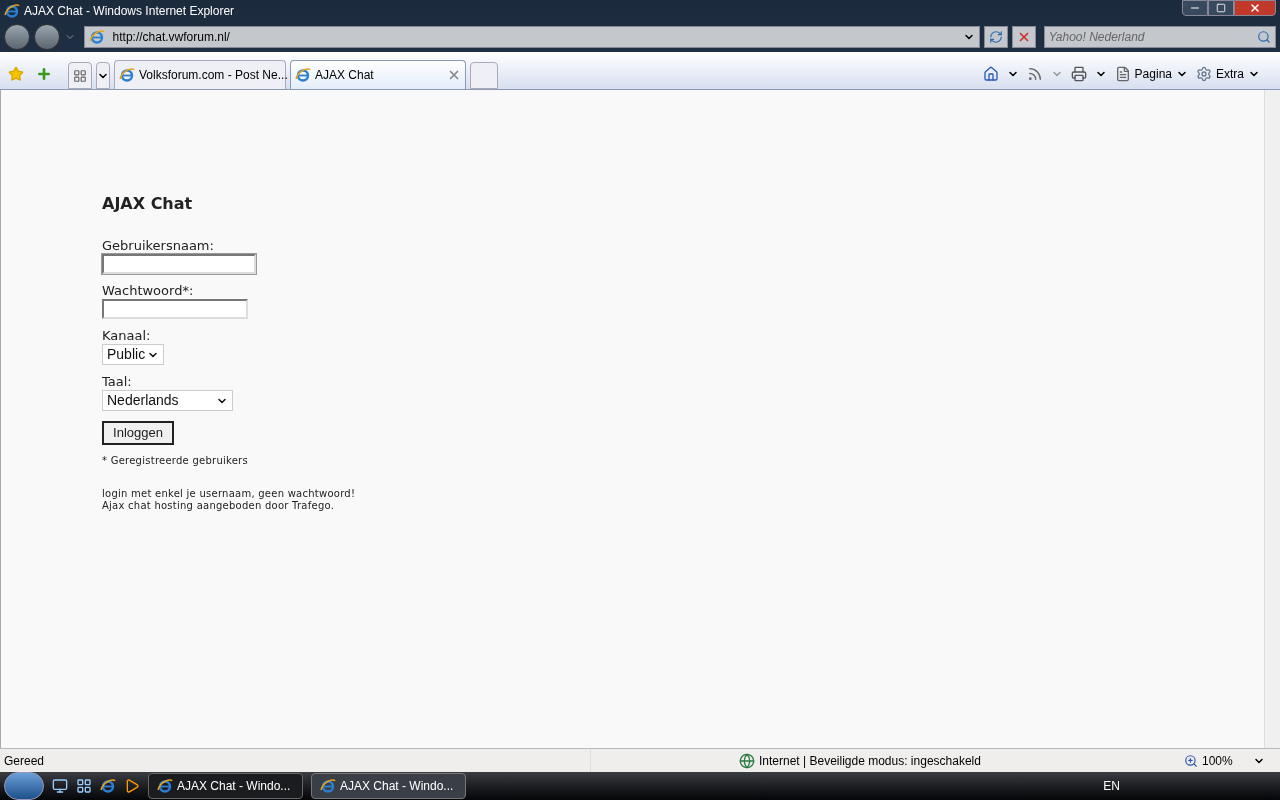 Image resolution: width=1280 pixels, height=800 pixels. Describe the element at coordinates (870, 761) in the screenshot. I see `security-zone-text: Internet | Beveiligde modus: ingeschakeld` at that location.